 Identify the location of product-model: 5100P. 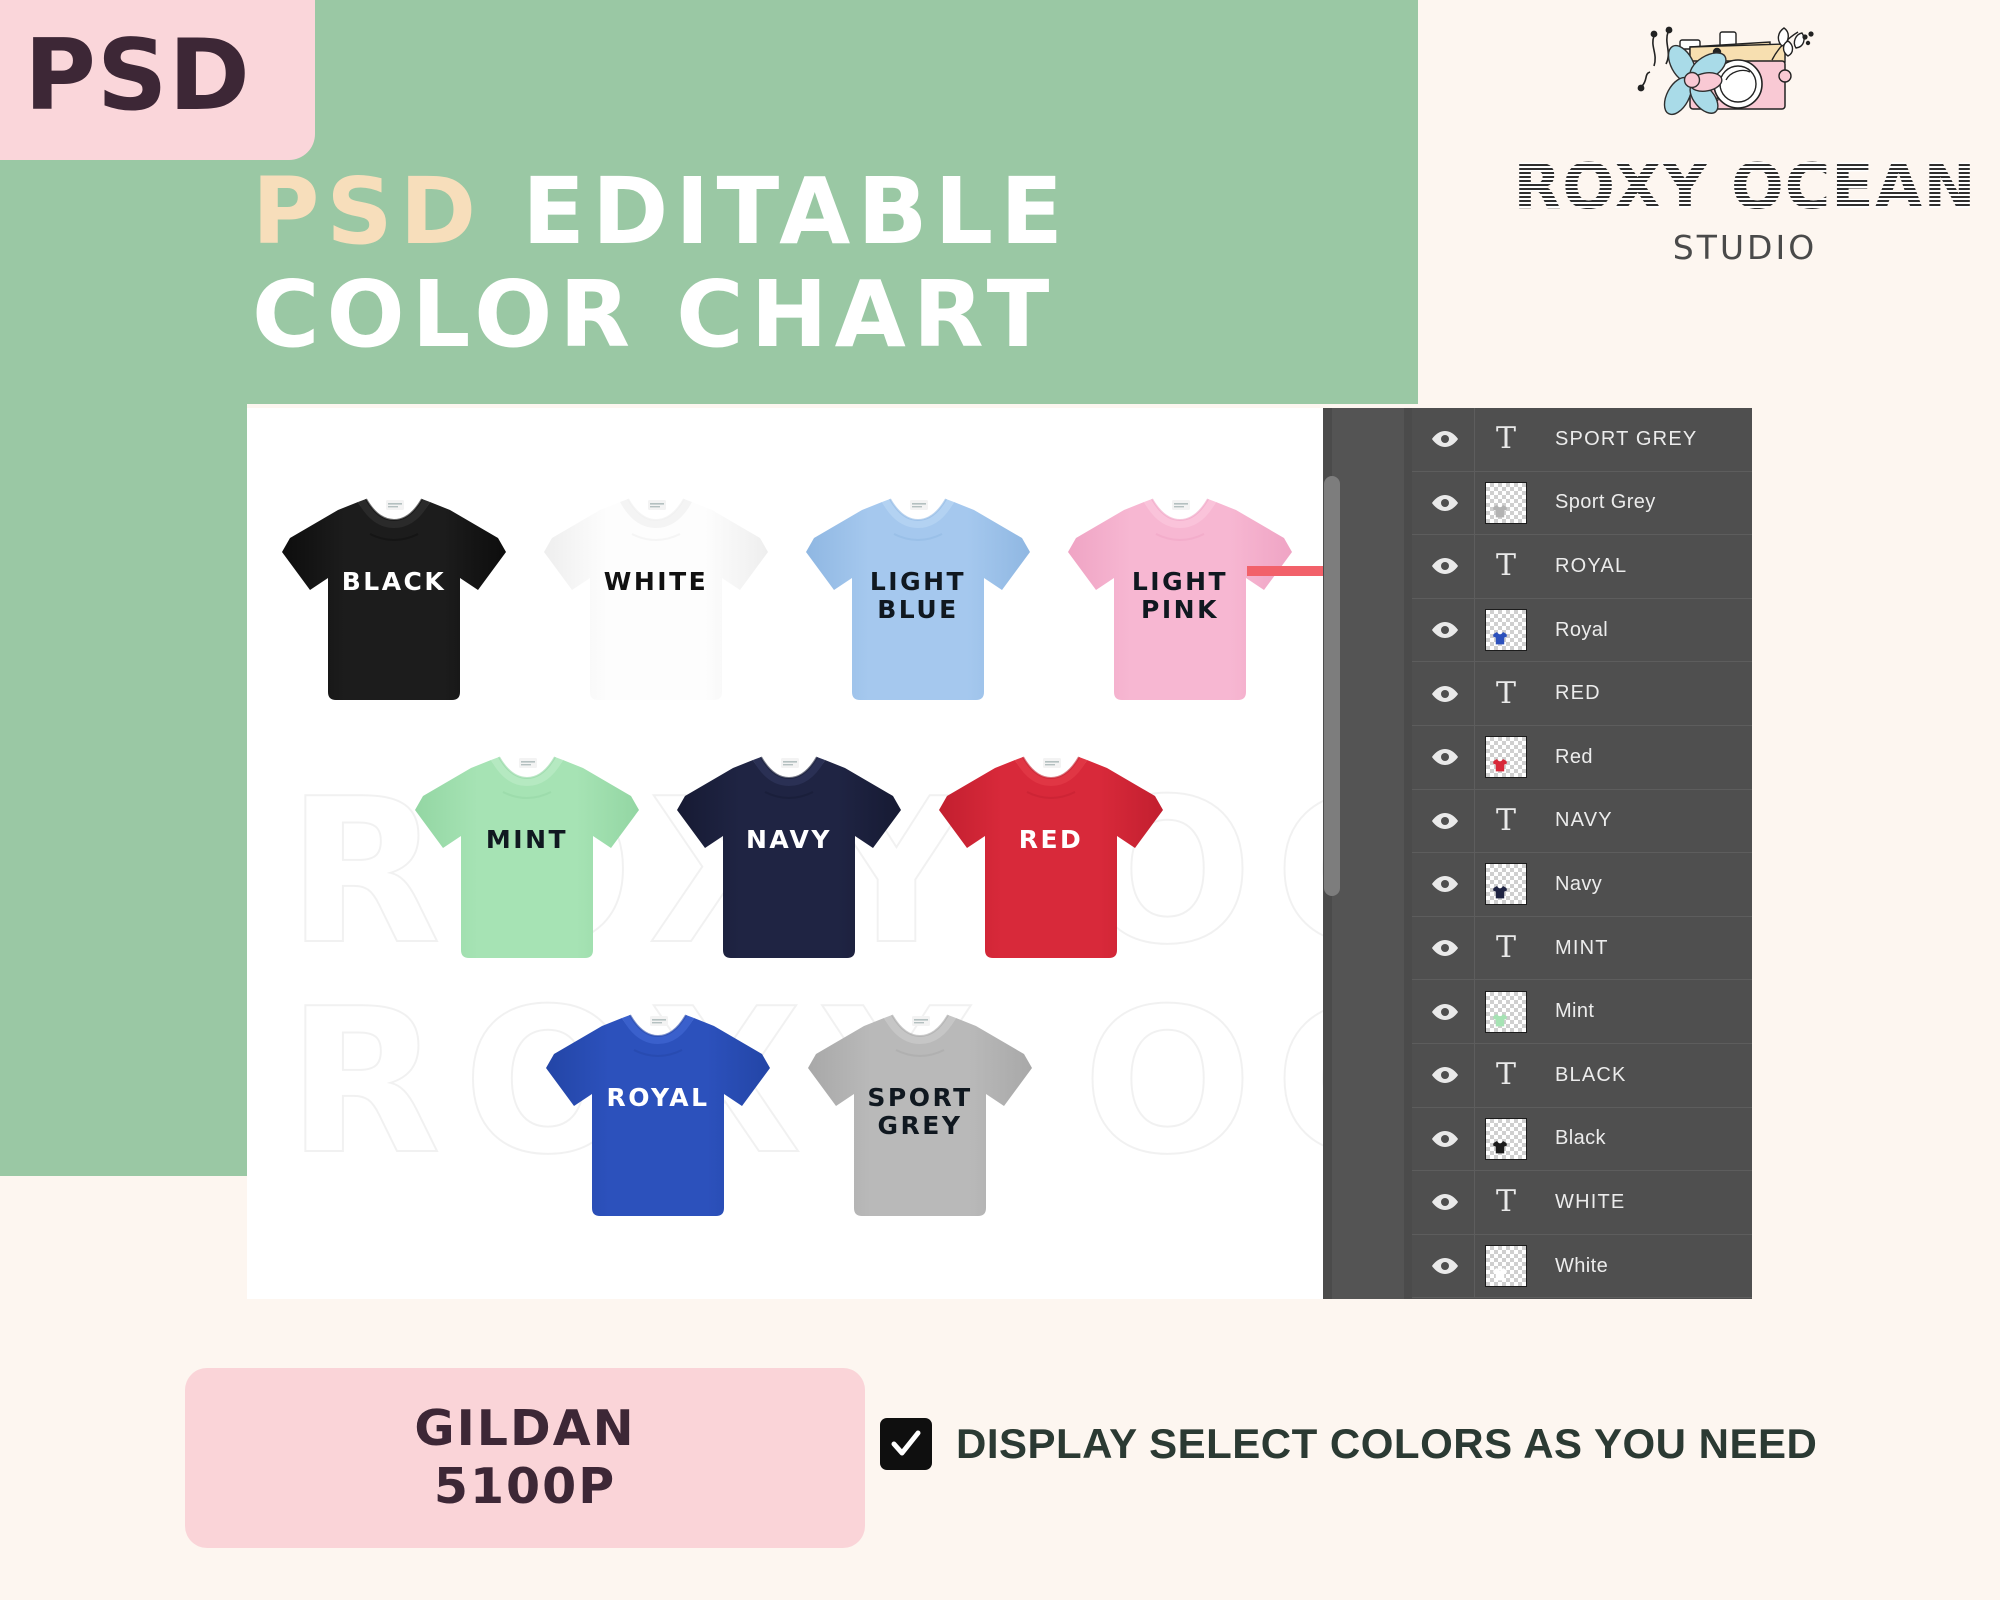
(525, 1486).